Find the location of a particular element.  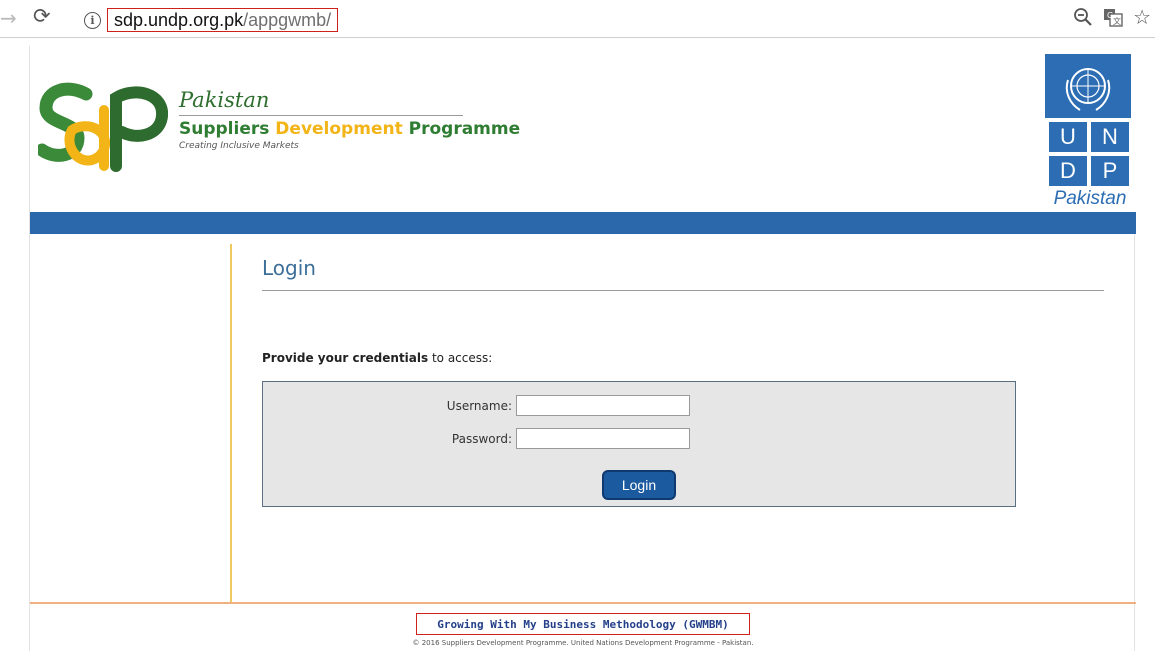

brand-country: Pakistan is located at coordinates (224, 100).